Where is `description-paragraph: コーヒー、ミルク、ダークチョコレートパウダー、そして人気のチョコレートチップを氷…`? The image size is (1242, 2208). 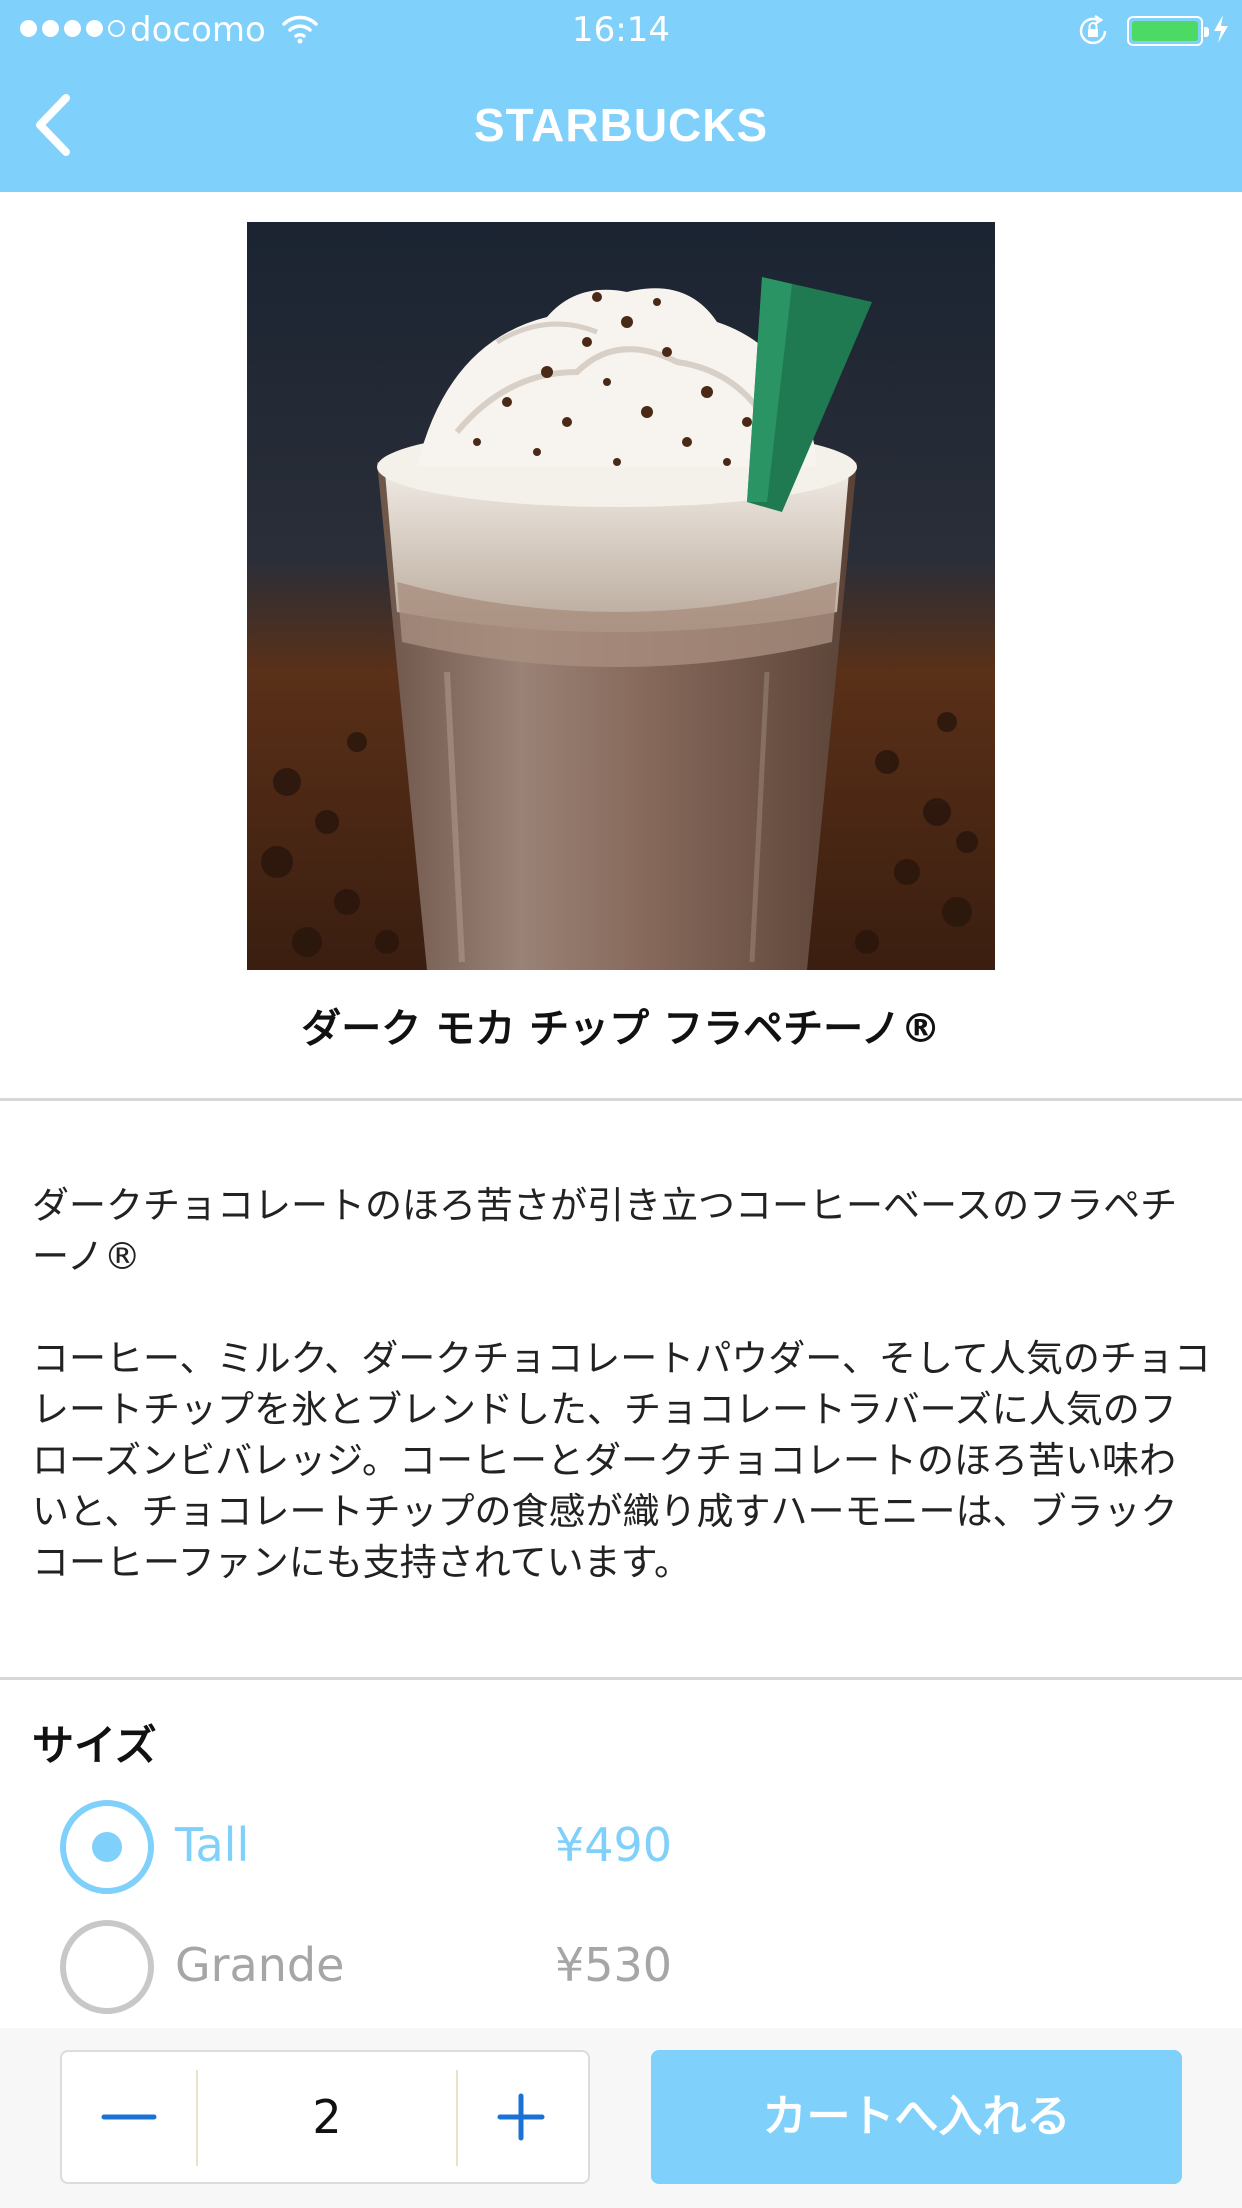
description-paragraph: コーヒー、ミルク、ダークチョコレートパウダー、そして人気のチョコレートチップを氷… is located at coordinates (621, 1460).